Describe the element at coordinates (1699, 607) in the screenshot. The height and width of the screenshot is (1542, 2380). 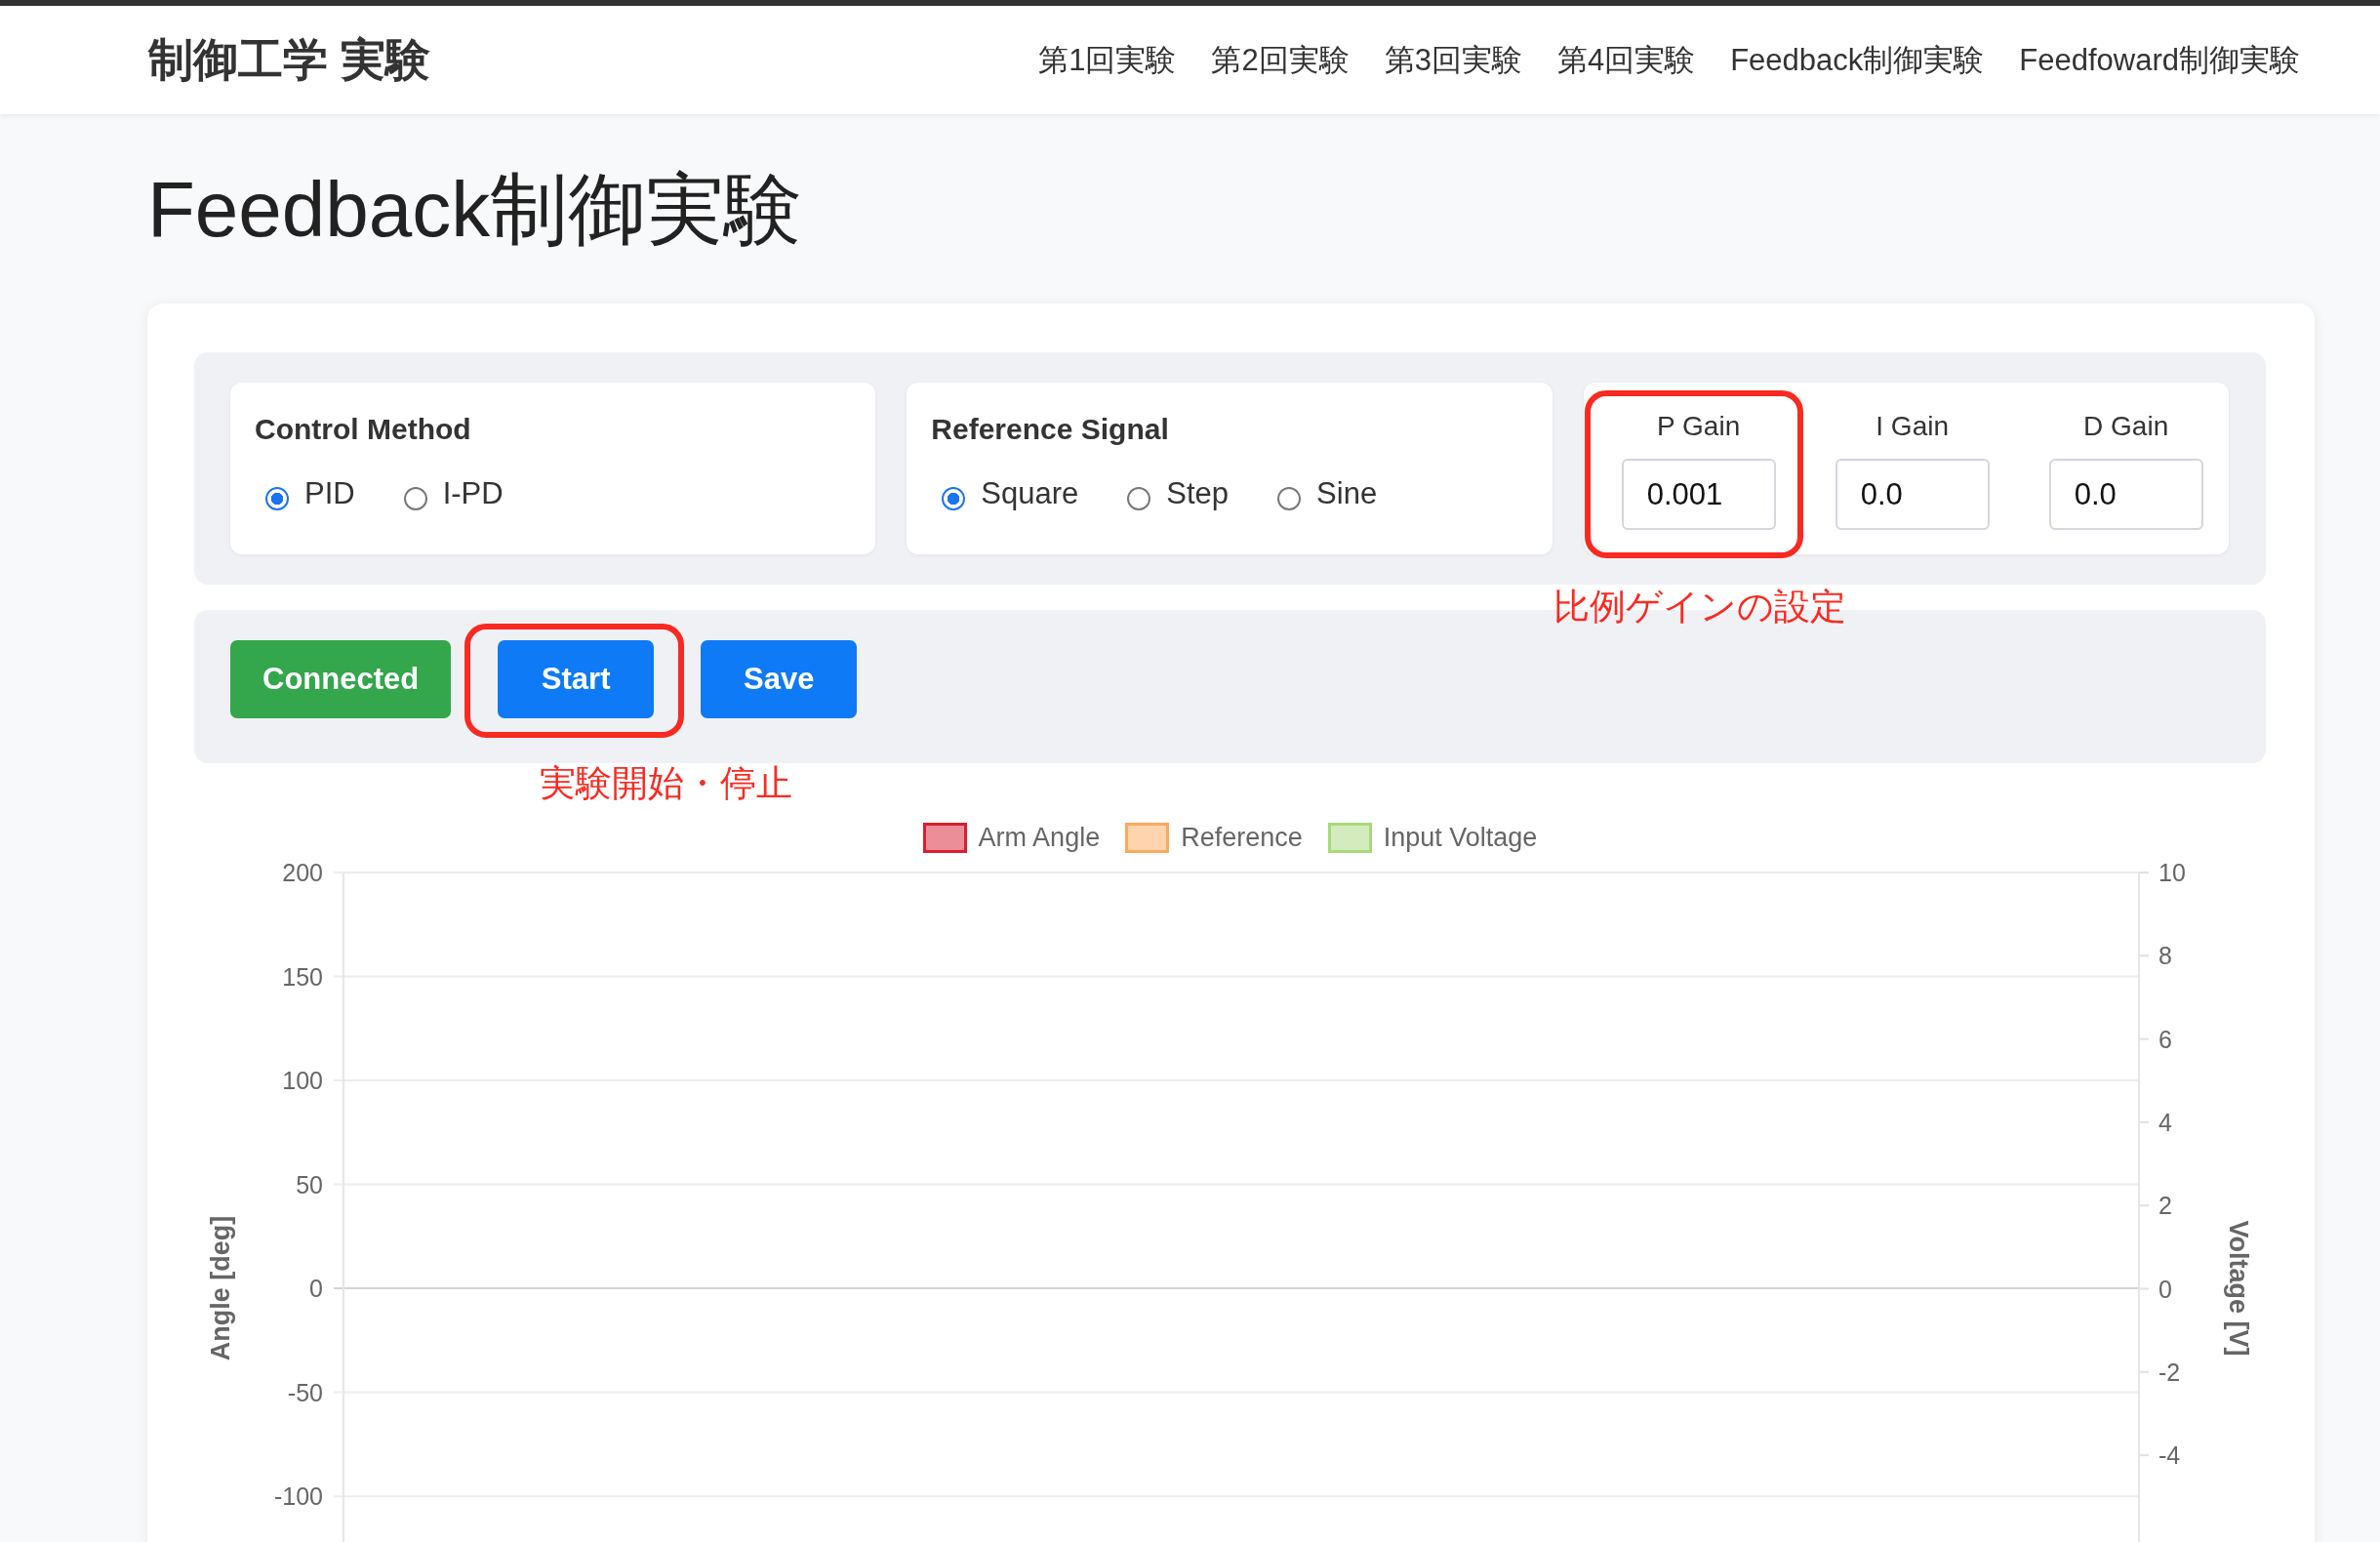
I see `annotation-caption: 比例ゲインの設定` at that location.